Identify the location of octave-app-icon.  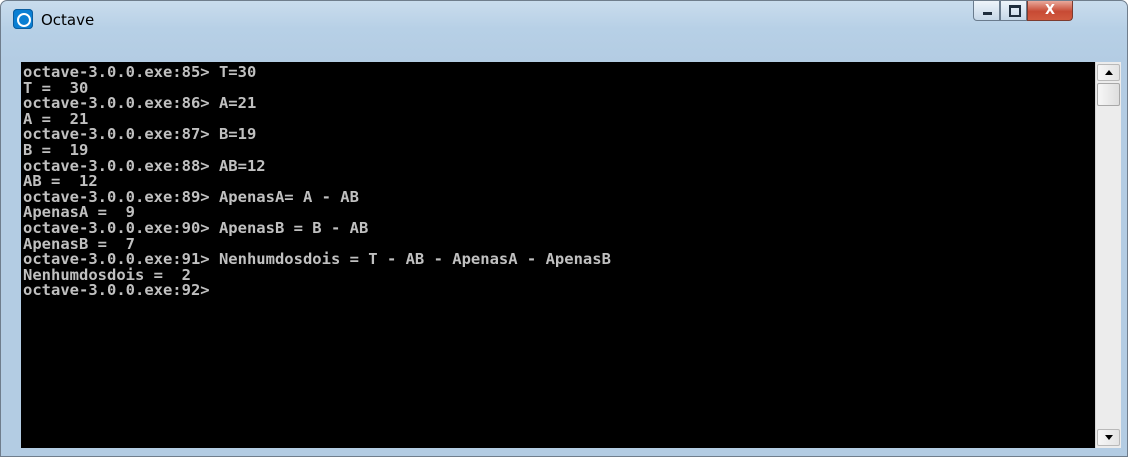
(23, 19).